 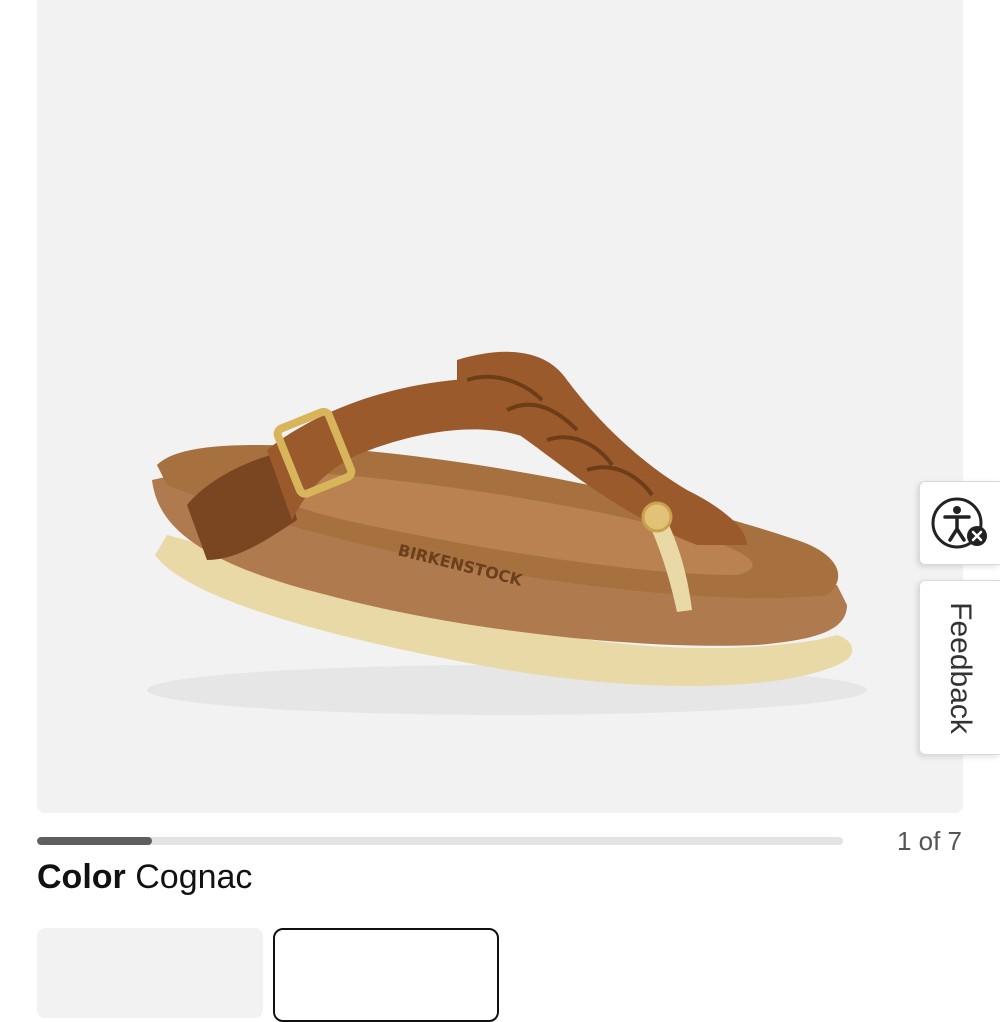 What do you see at coordinates (95, 841) in the screenshot?
I see `gallery-progress-fill` at bounding box center [95, 841].